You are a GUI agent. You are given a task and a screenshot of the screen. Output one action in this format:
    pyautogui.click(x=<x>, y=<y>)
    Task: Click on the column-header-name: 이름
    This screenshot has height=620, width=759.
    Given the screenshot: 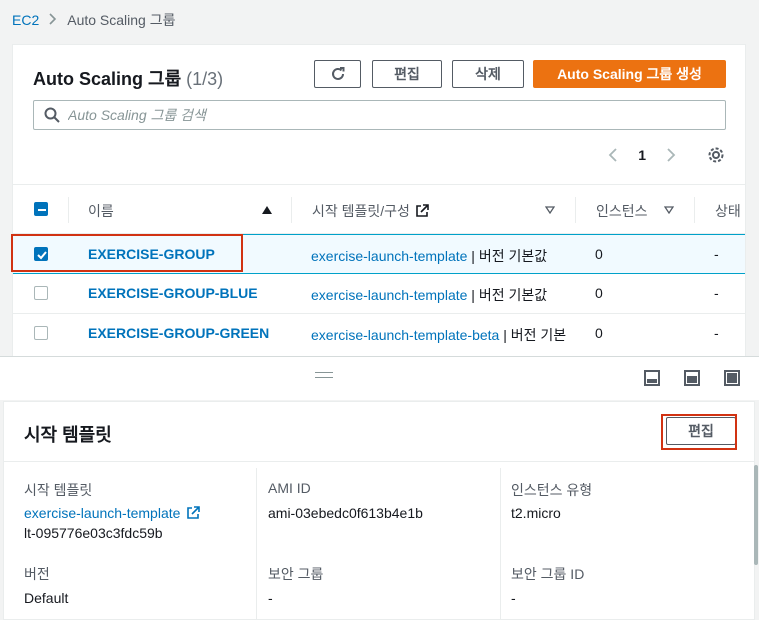 What is the action you would take?
    pyautogui.click(x=101, y=211)
    